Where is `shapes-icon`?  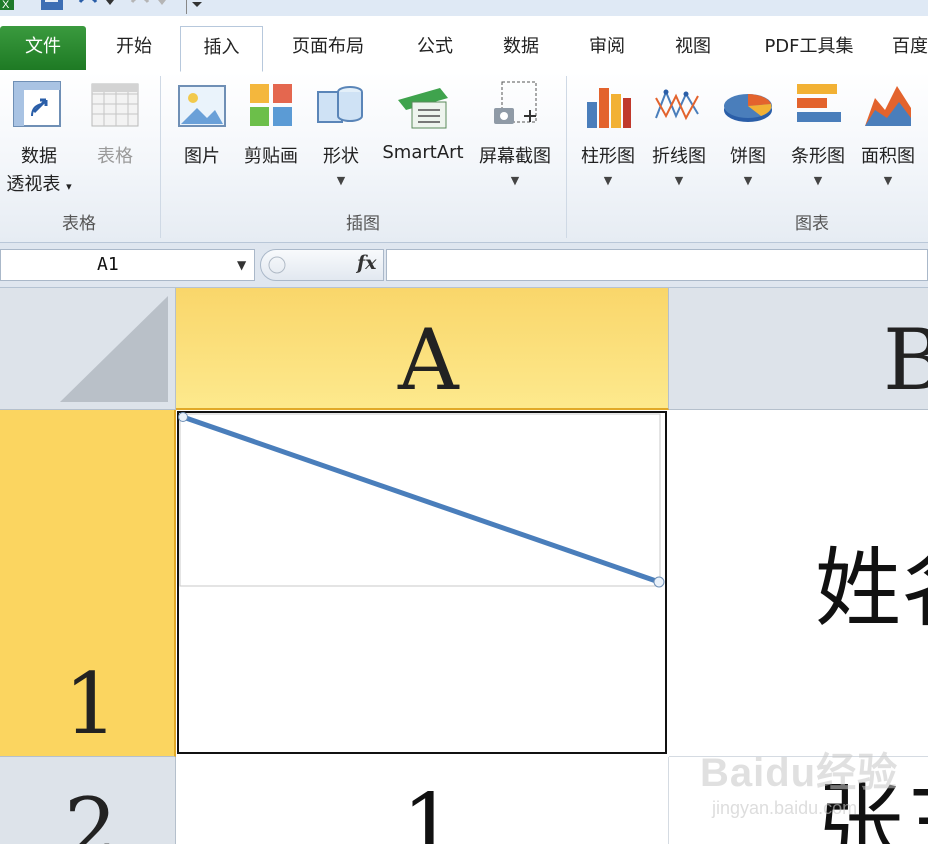
shapes-icon is located at coordinates (341, 105).